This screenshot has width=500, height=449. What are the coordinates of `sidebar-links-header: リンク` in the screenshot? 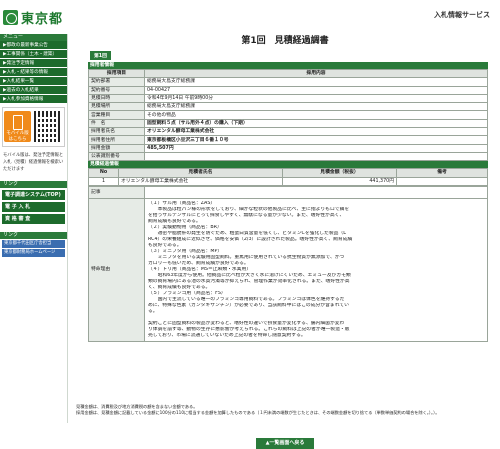 It's located at (33, 184).